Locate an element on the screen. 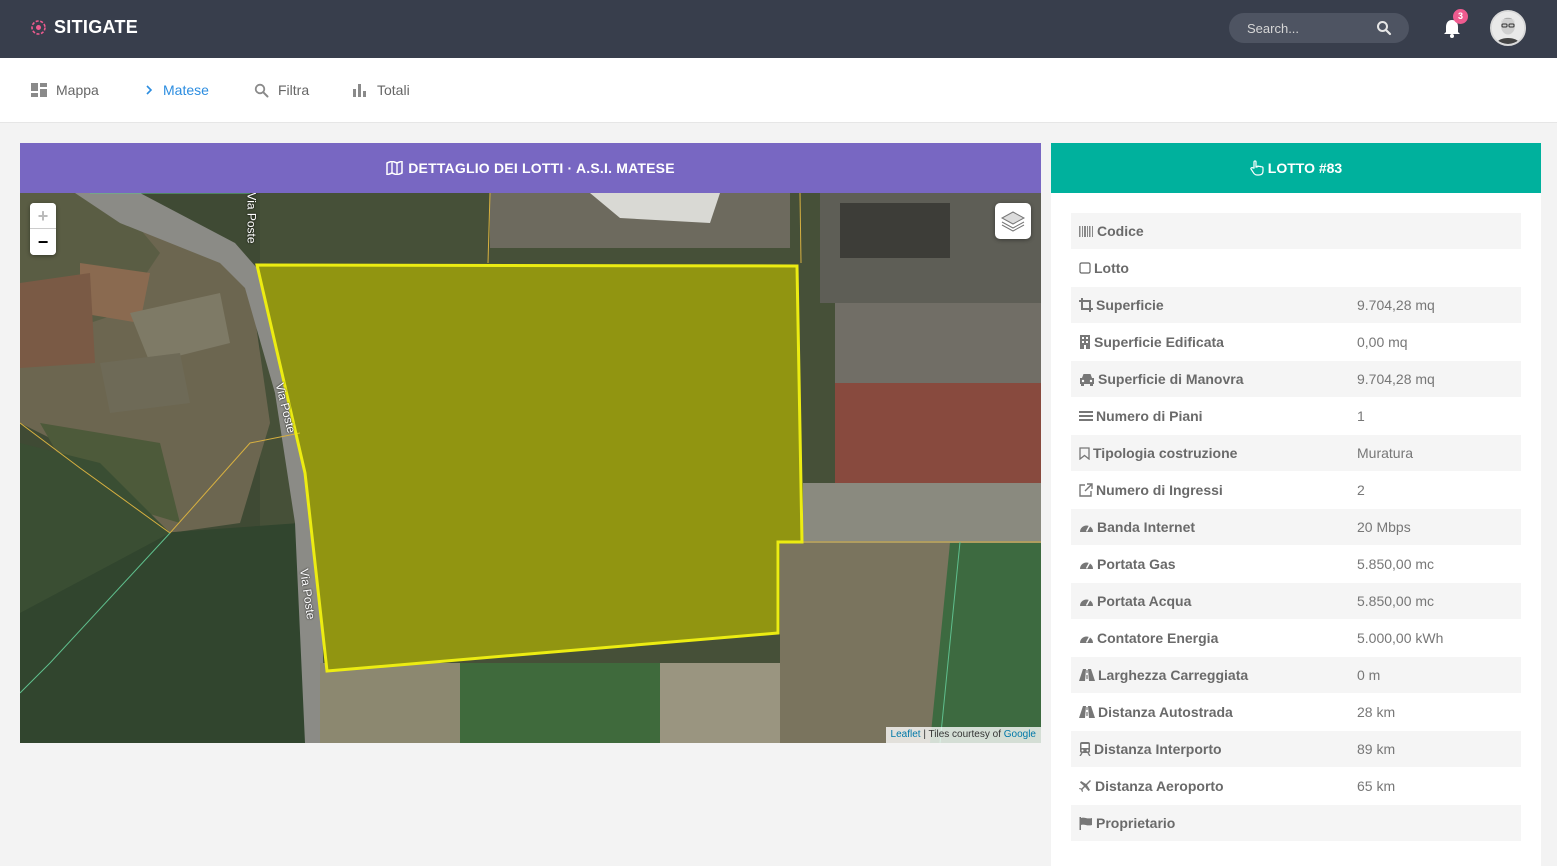 The image size is (1557, 866). search-box is located at coordinates (1319, 28).